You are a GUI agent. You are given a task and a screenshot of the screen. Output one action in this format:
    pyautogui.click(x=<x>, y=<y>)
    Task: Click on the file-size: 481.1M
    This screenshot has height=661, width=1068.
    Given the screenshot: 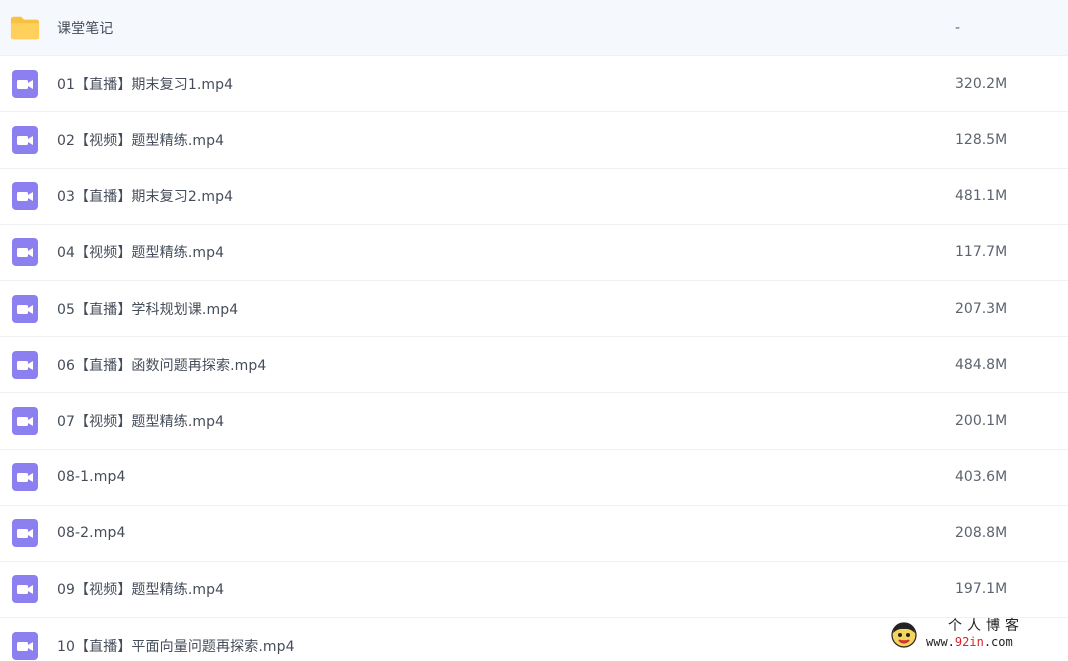 What is the action you would take?
    pyautogui.click(x=981, y=196)
    